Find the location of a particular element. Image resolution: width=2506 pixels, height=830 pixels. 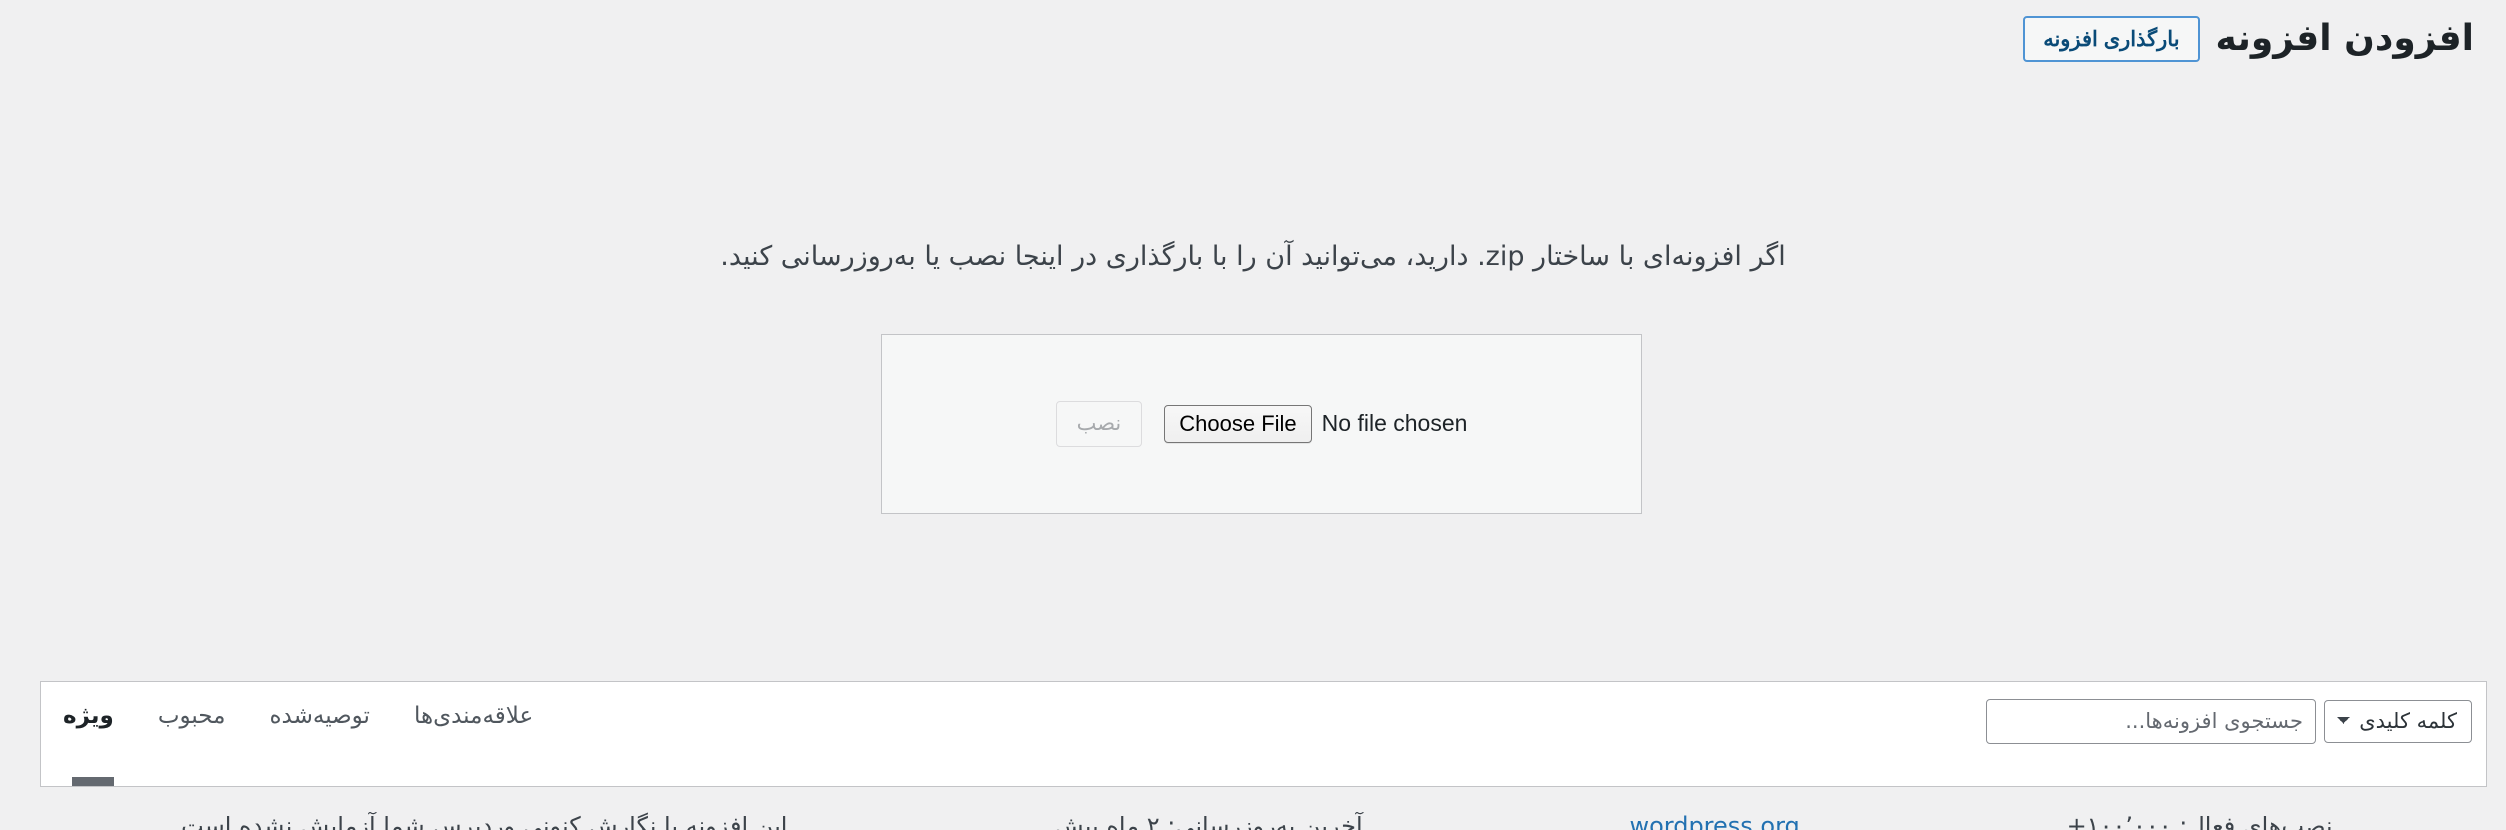

choose-file-button: Choose File is located at coordinates (1238, 424).